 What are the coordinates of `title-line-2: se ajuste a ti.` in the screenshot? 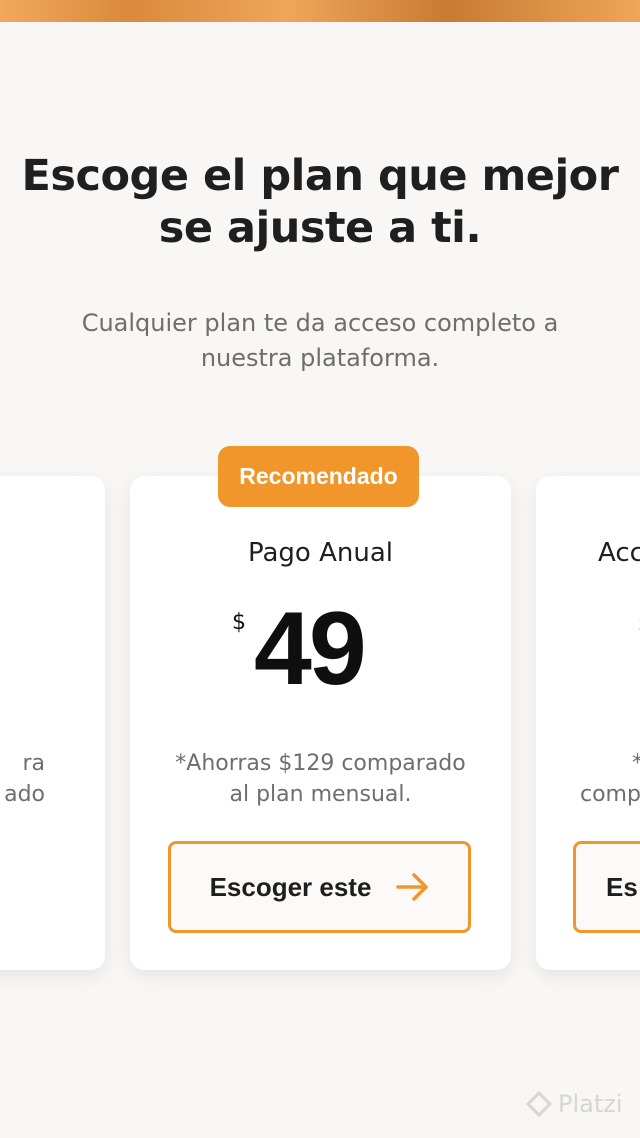 It's located at (320, 228).